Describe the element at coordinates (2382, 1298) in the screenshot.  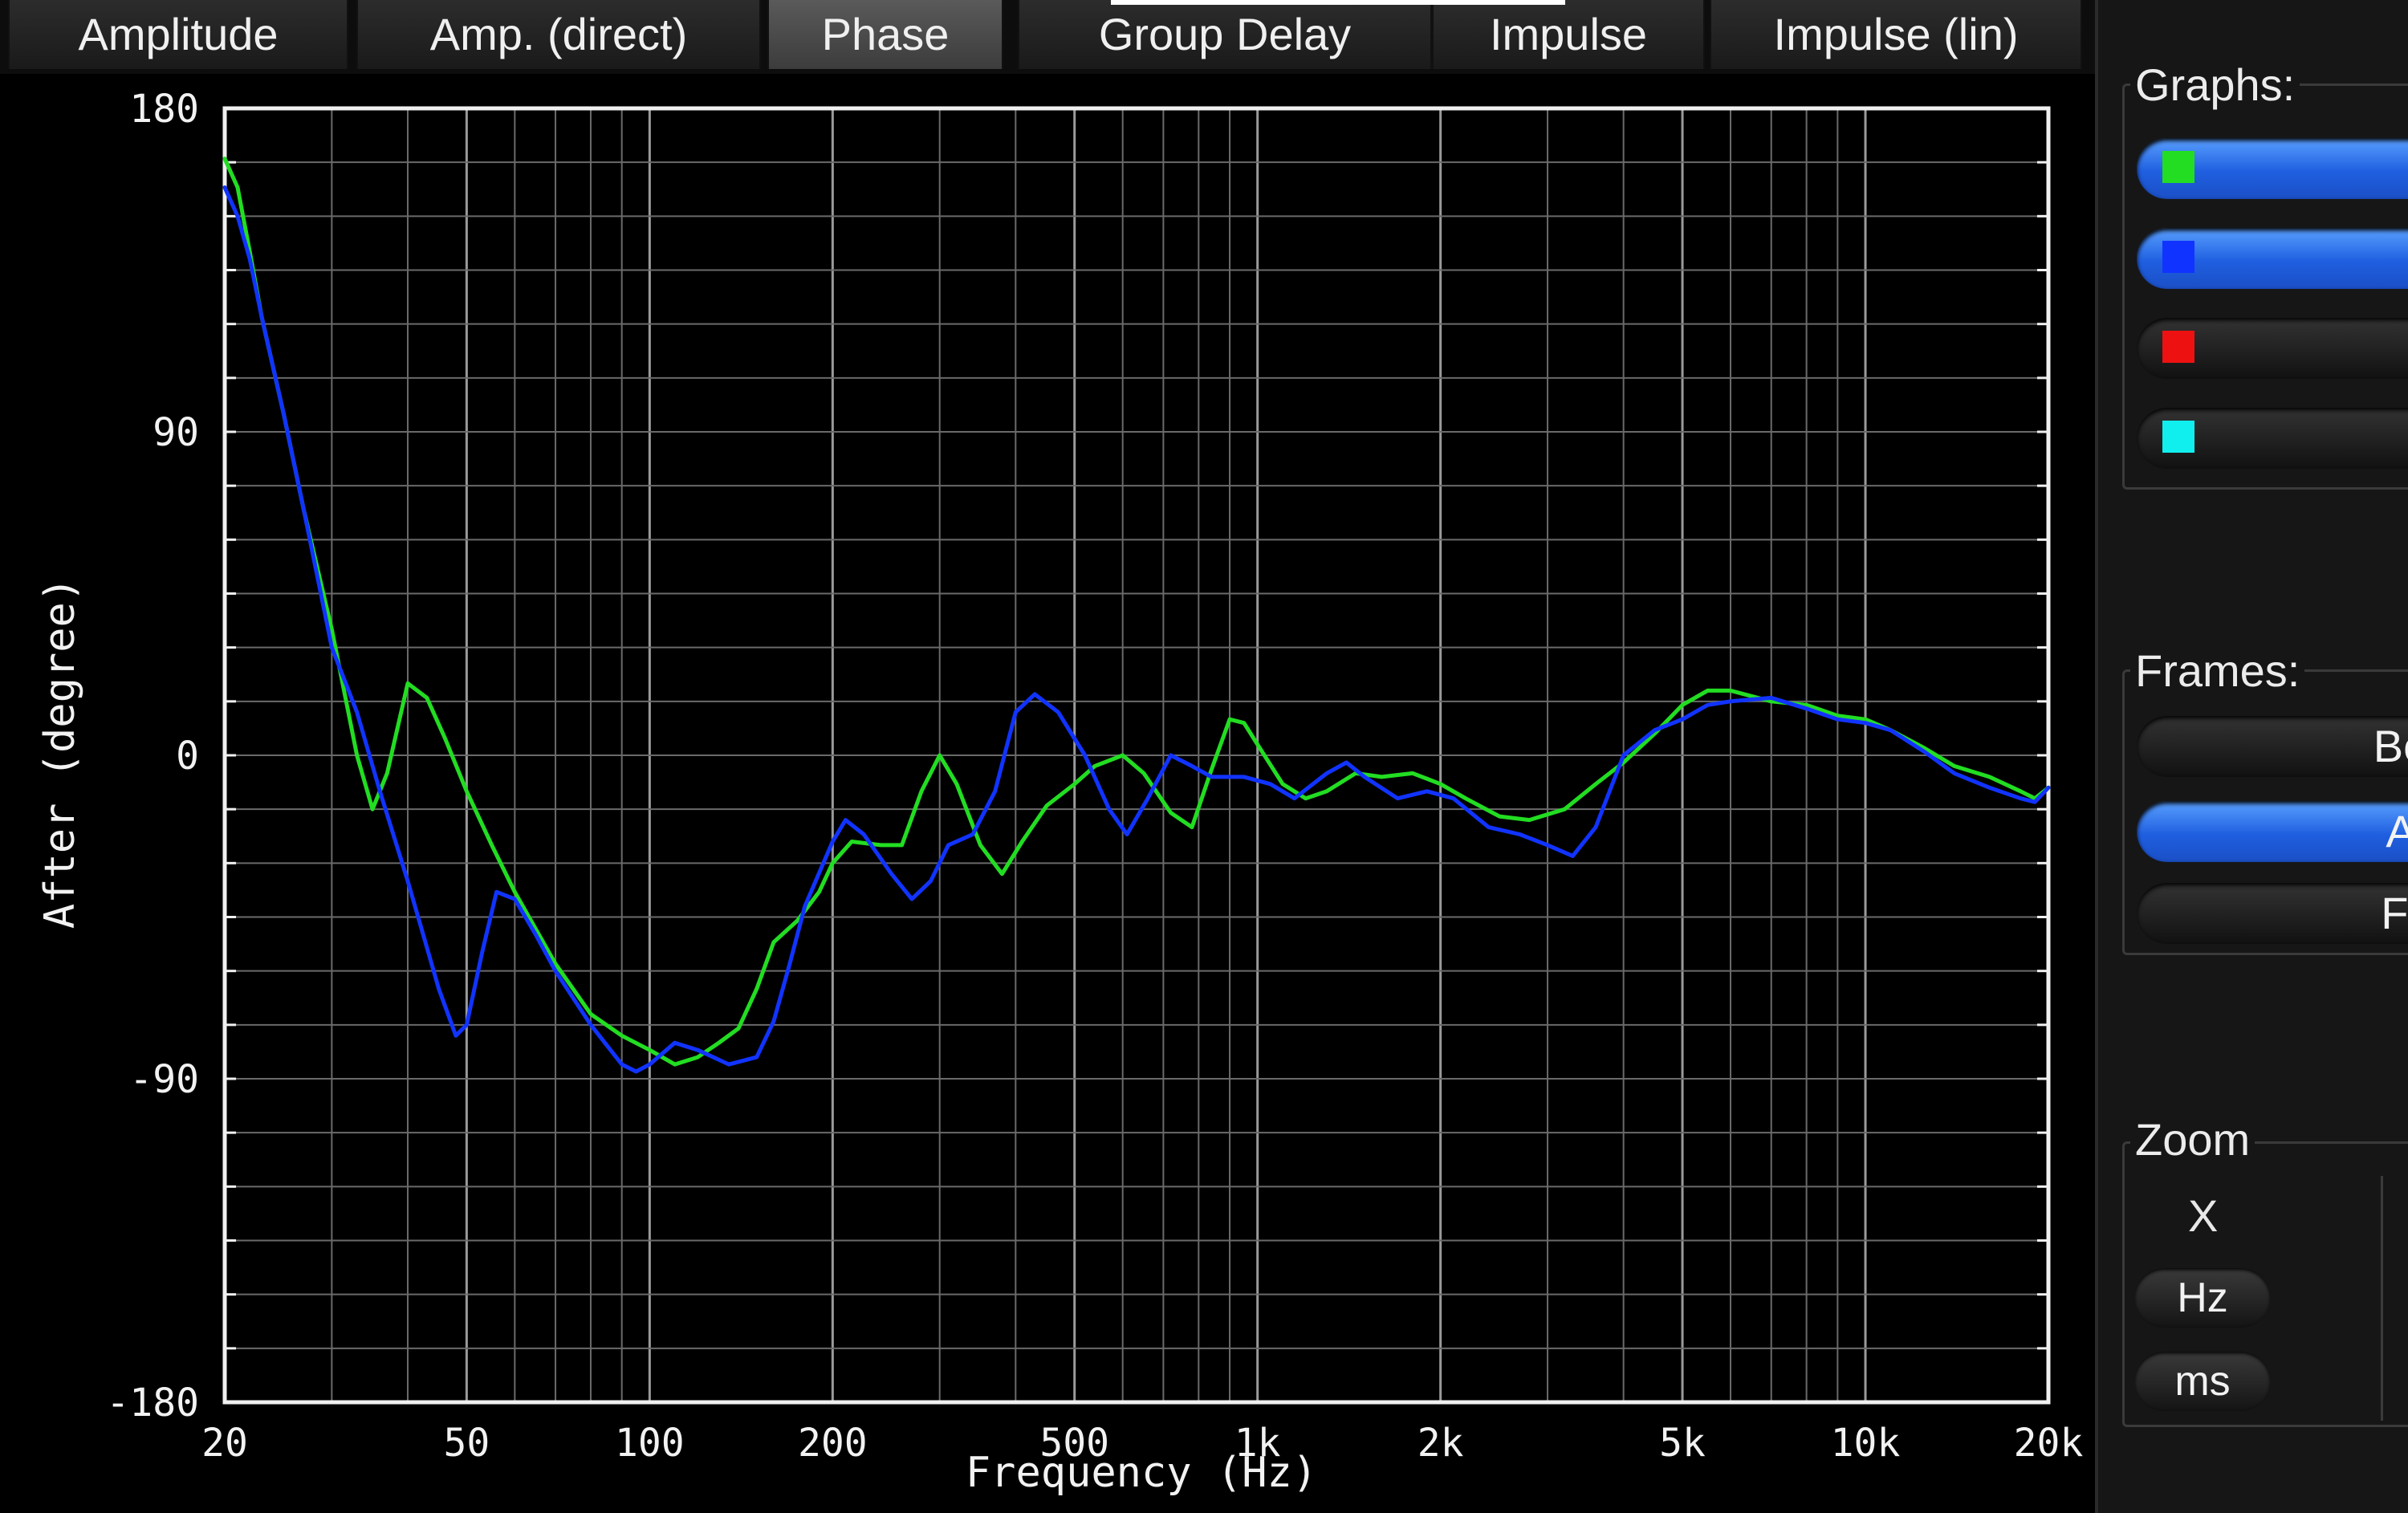
I see `zoom-divider` at that location.